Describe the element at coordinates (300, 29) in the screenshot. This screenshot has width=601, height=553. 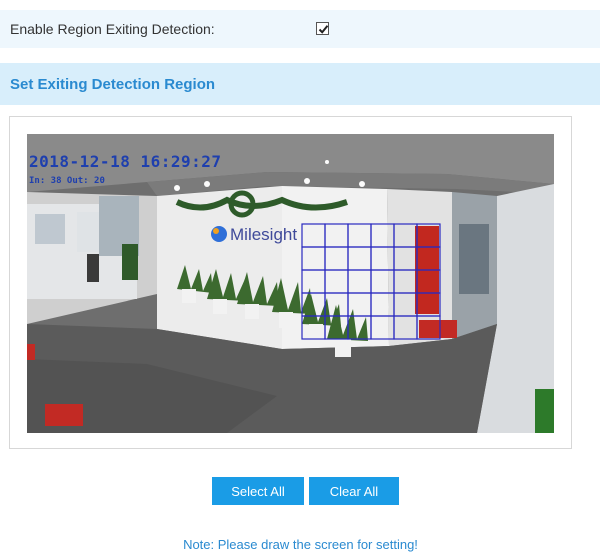
I see `enable-region-exiting-row: Enable Region Exiting Detection:` at that location.